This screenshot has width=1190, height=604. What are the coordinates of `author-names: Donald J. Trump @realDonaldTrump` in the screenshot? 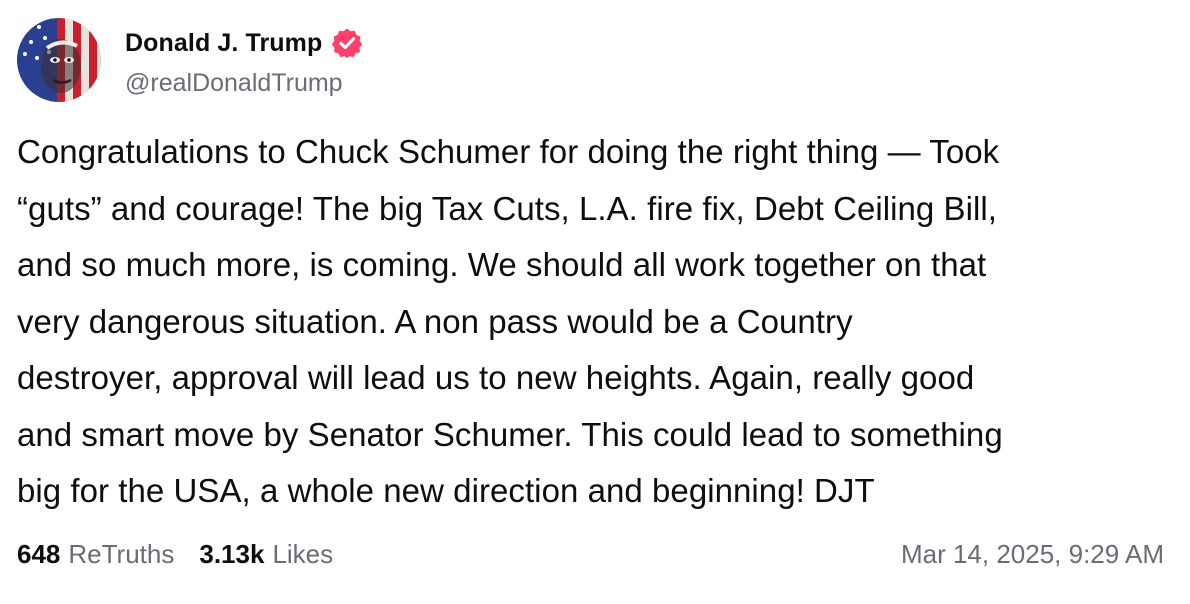 It's located at (244, 62).